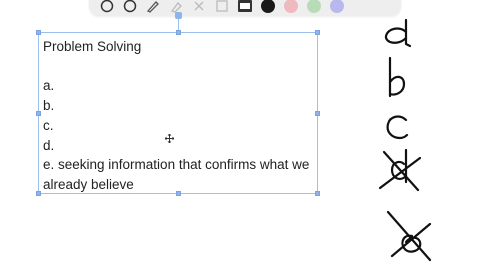  What do you see at coordinates (291, 7) in the screenshot?
I see `color-pink-swatch` at bounding box center [291, 7].